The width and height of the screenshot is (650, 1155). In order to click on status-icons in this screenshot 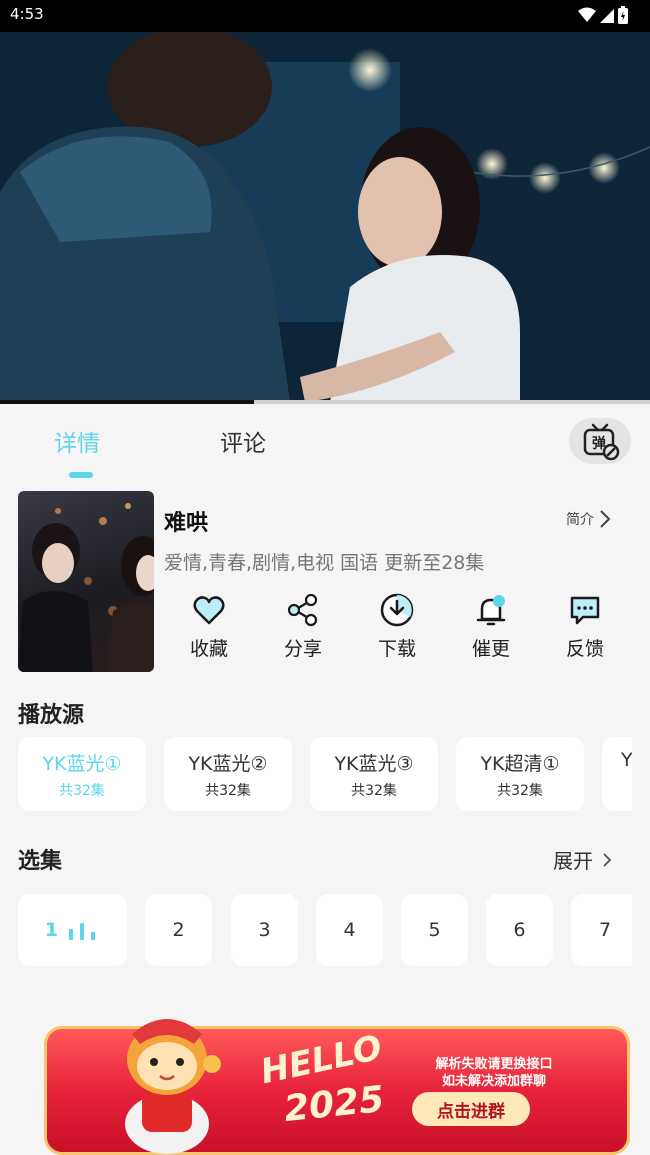, I will do `click(603, 15)`.